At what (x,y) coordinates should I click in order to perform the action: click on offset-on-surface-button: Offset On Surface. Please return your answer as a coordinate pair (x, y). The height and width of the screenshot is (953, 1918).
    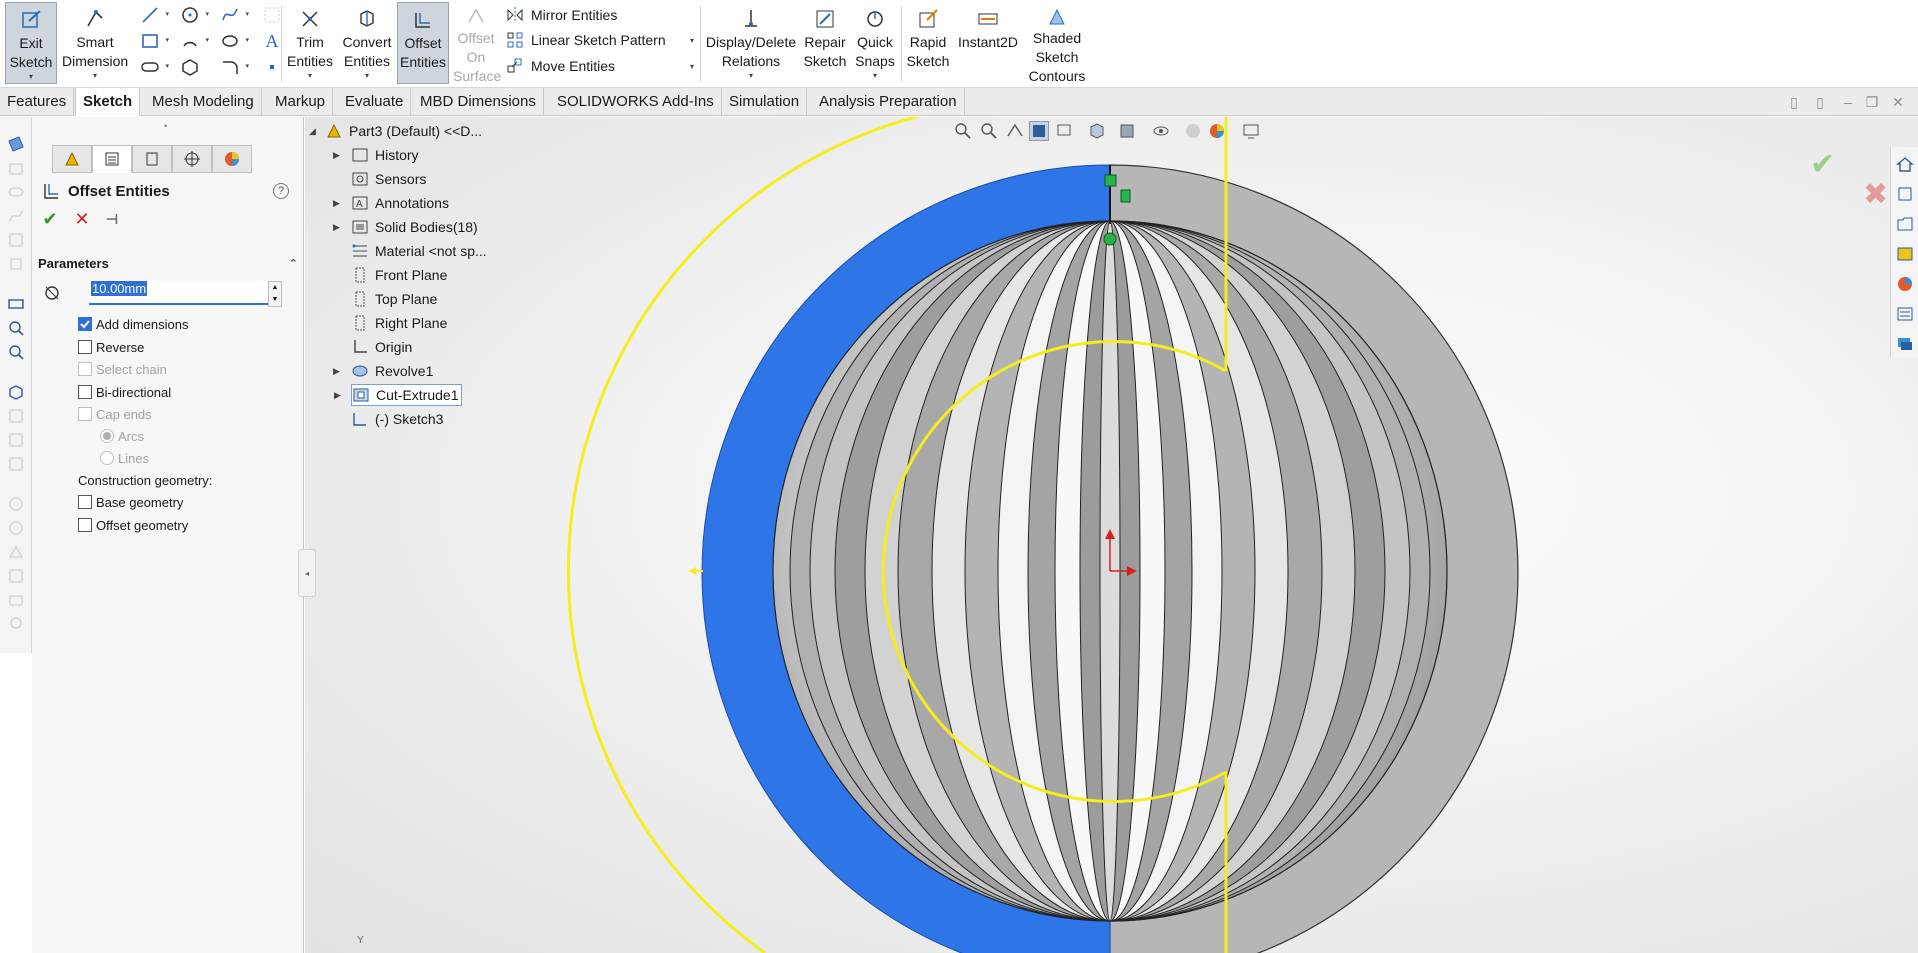
    Looking at the image, I should click on (476, 43).